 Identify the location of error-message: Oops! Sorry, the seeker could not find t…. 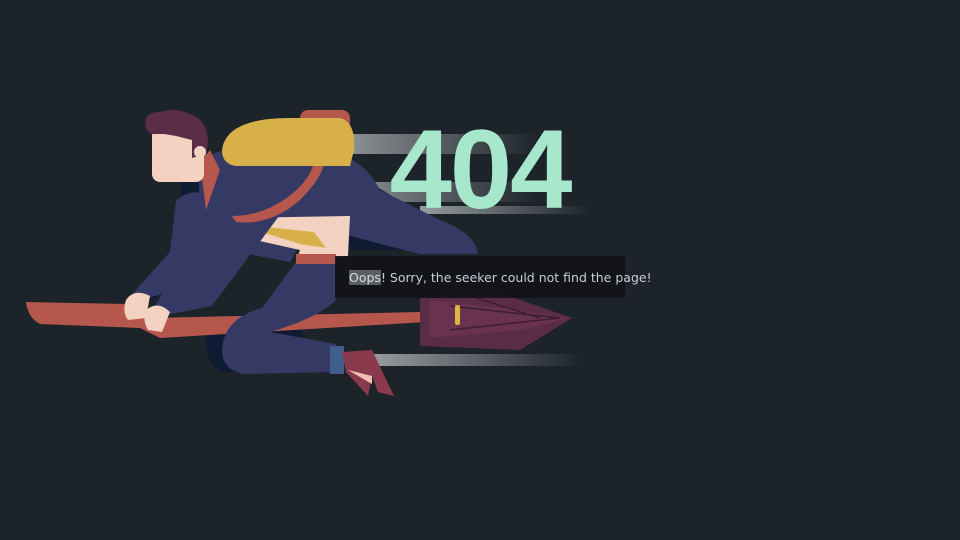
(500, 277).